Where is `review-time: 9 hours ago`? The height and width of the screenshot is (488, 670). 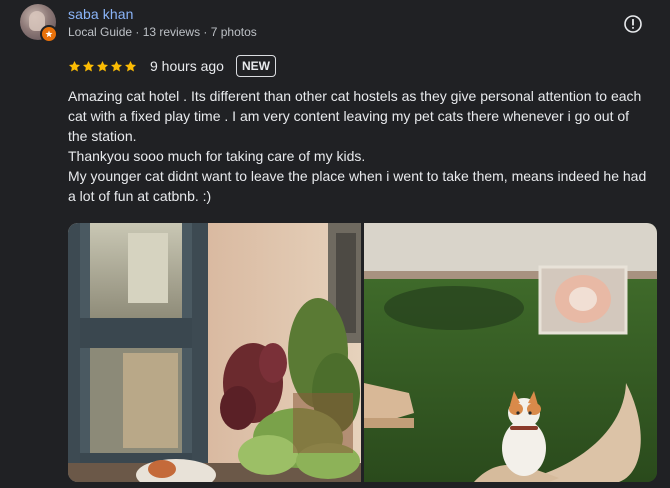
review-time: 9 hours ago is located at coordinates (187, 66).